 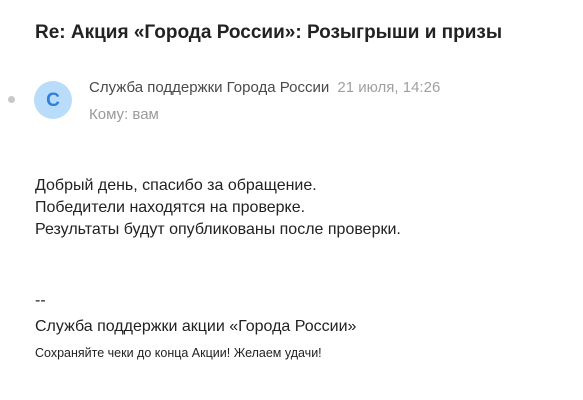 I want to click on body-line: Добрый день, спасибо за обращение., so click(x=176, y=185).